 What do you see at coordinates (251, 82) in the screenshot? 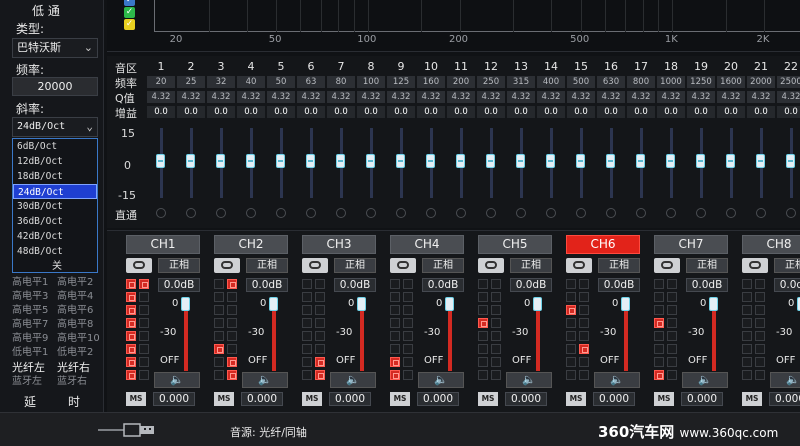
I see `eq-band-frequency: 40` at bounding box center [251, 82].